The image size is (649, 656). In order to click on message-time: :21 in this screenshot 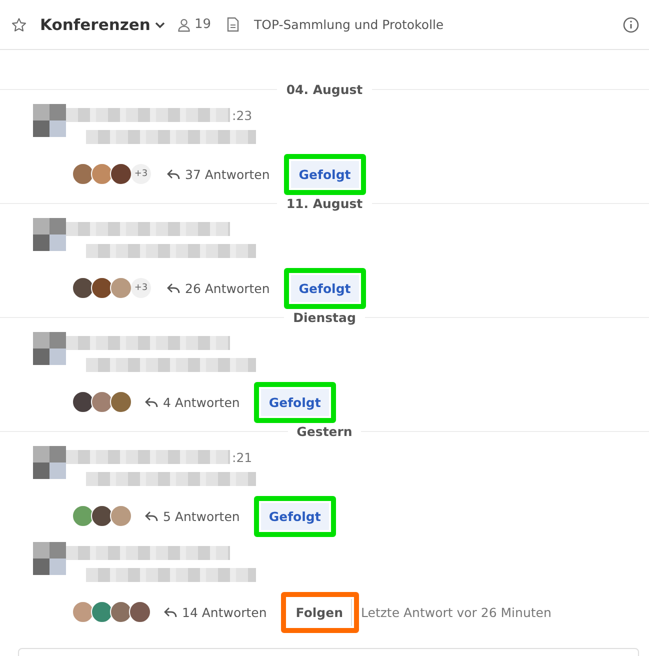, I will do `click(242, 457)`.